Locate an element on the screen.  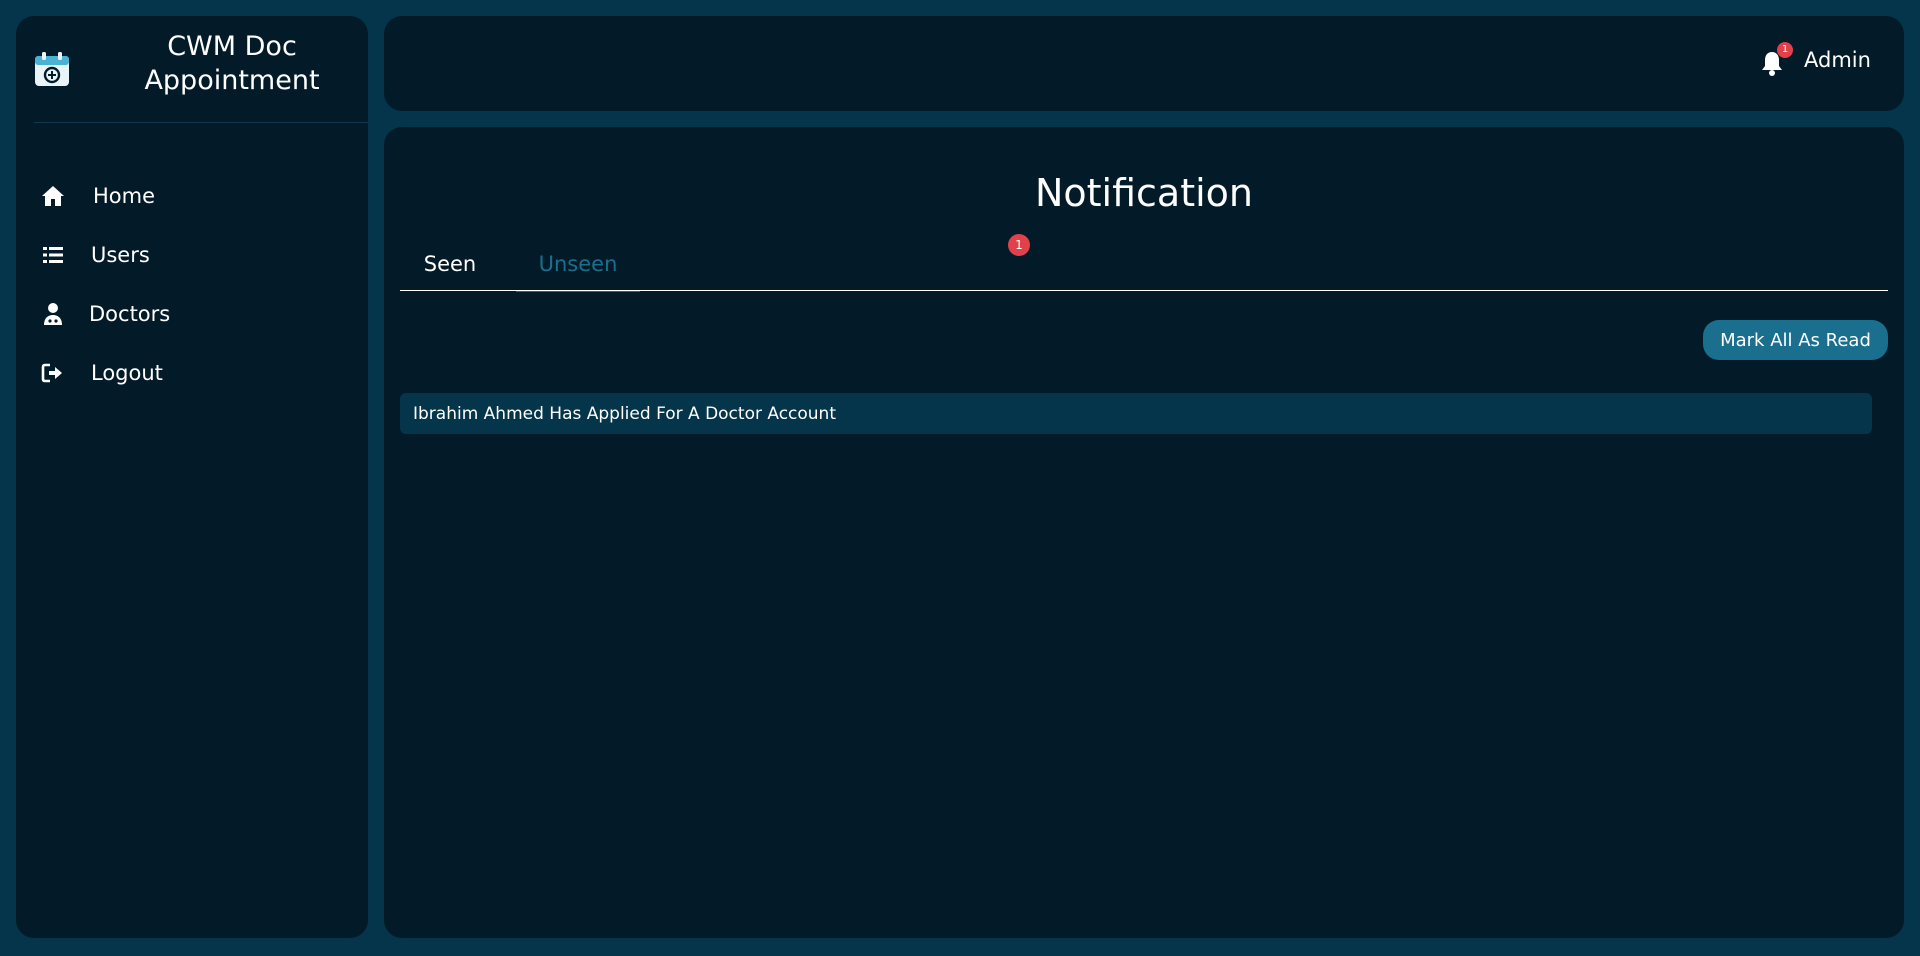
sidebar-item-label: Home is located at coordinates (124, 195).